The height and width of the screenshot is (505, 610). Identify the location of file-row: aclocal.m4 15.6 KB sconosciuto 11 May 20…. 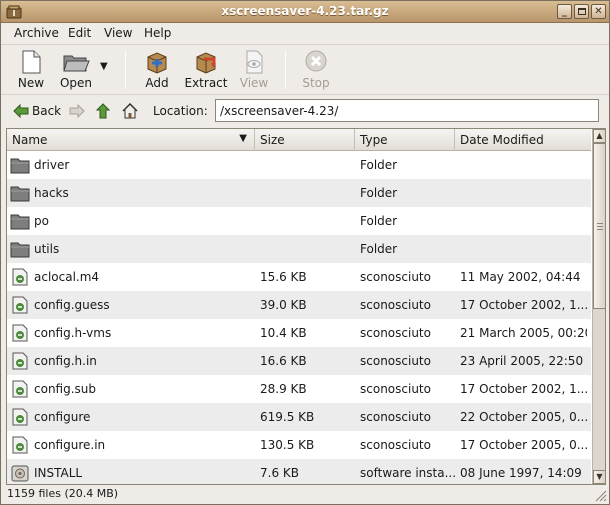
(299, 277).